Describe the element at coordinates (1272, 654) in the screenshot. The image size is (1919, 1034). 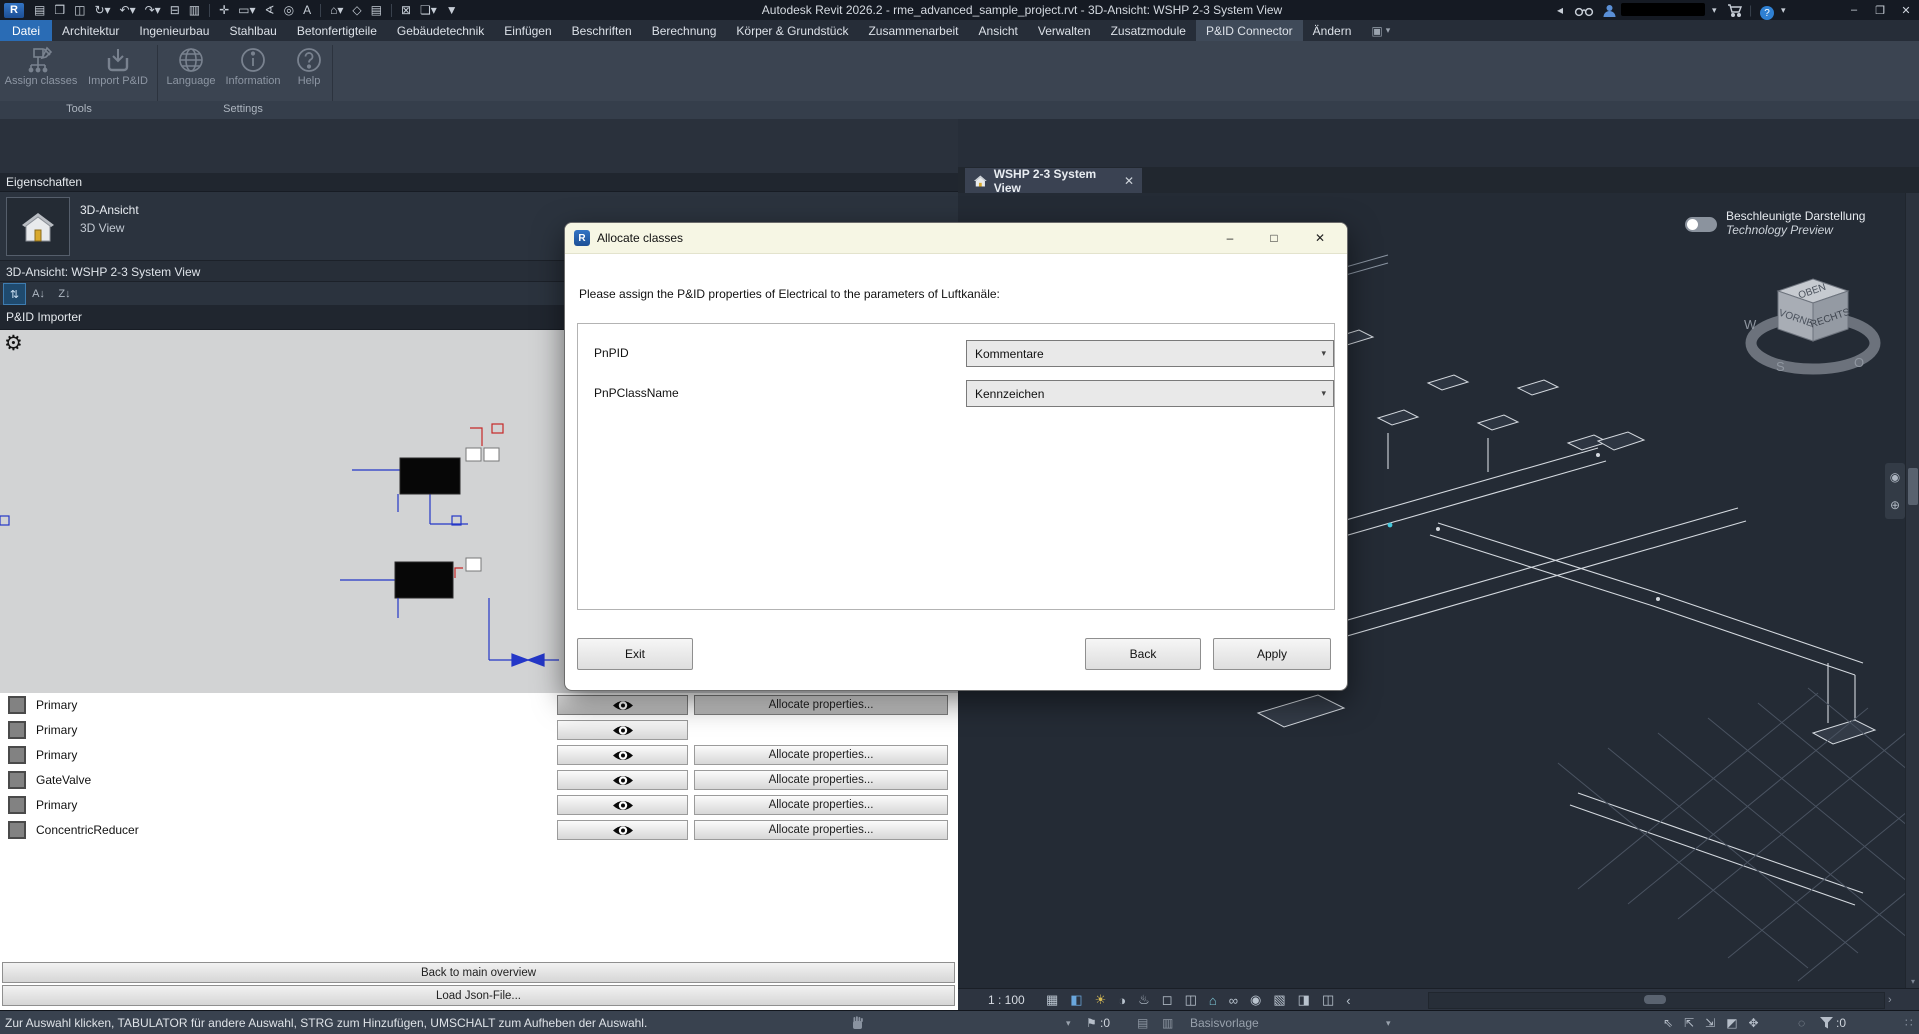
I see `apply-button: Apply` at that location.